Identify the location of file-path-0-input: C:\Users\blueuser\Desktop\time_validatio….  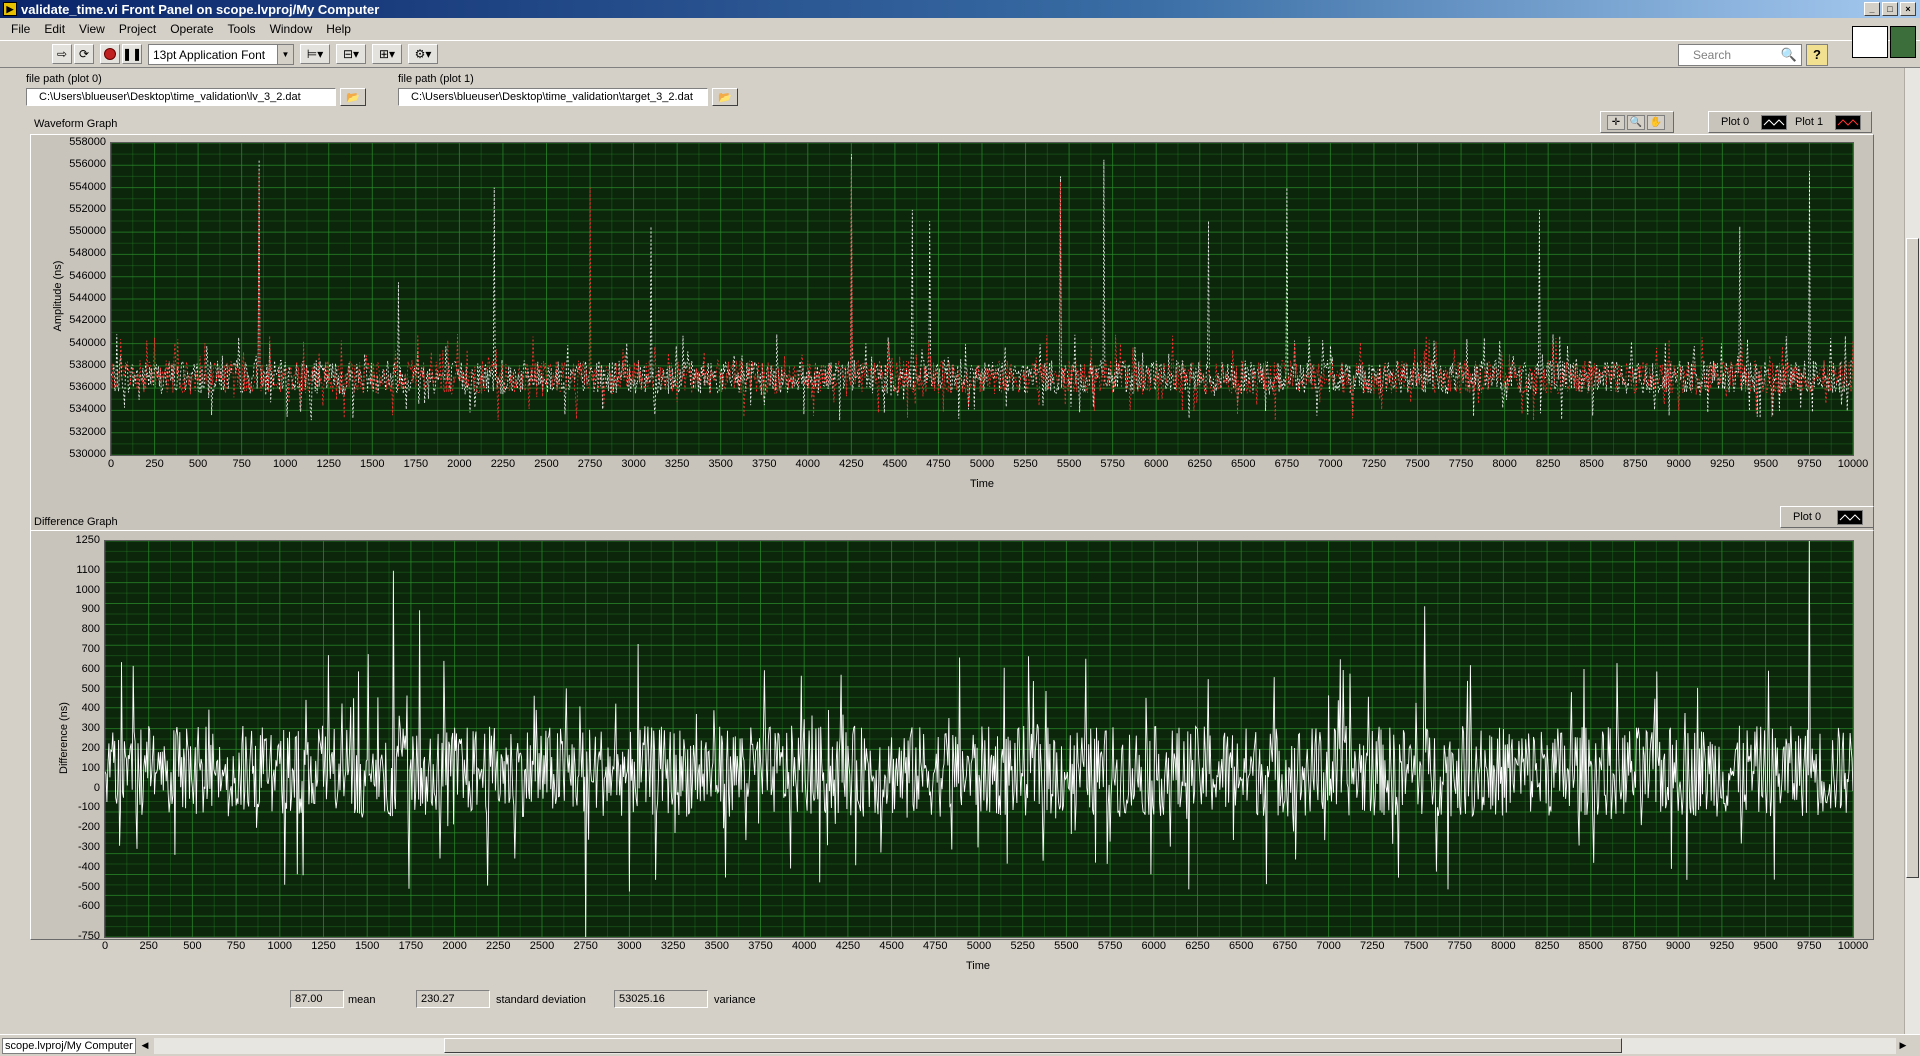
(181, 97).